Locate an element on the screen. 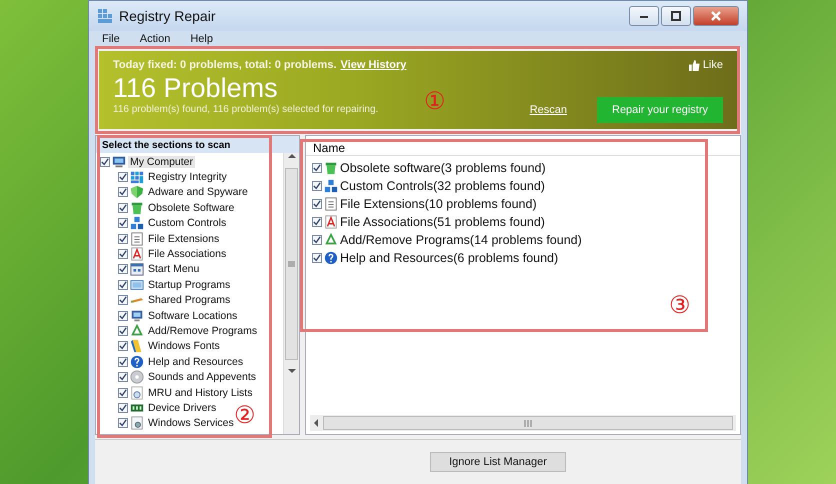  tree-item: My Computer is located at coordinates (162, 162).